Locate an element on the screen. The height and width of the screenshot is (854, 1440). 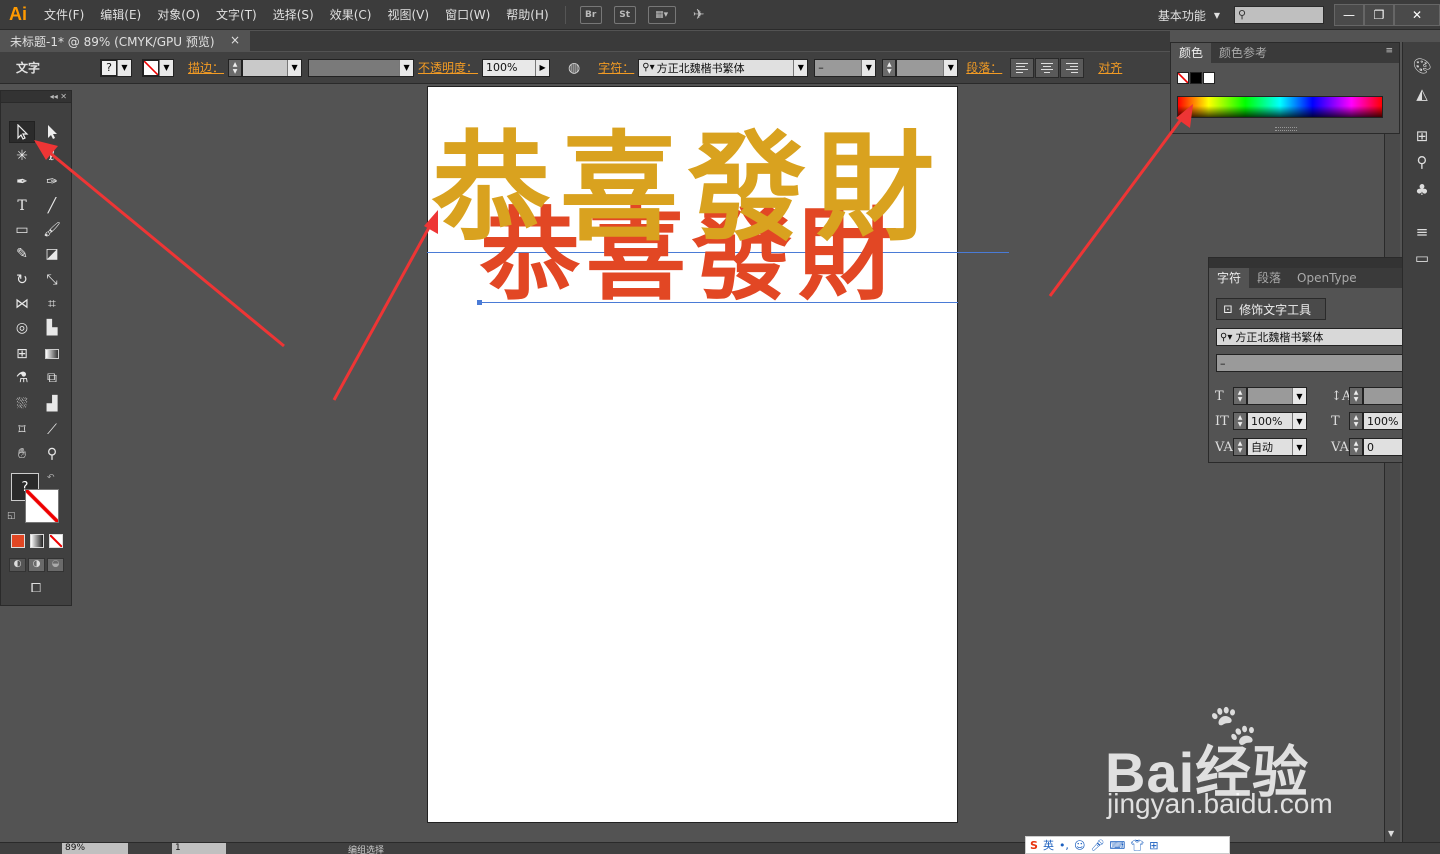
restore-button: ❐ is located at coordinates (1379, 15).